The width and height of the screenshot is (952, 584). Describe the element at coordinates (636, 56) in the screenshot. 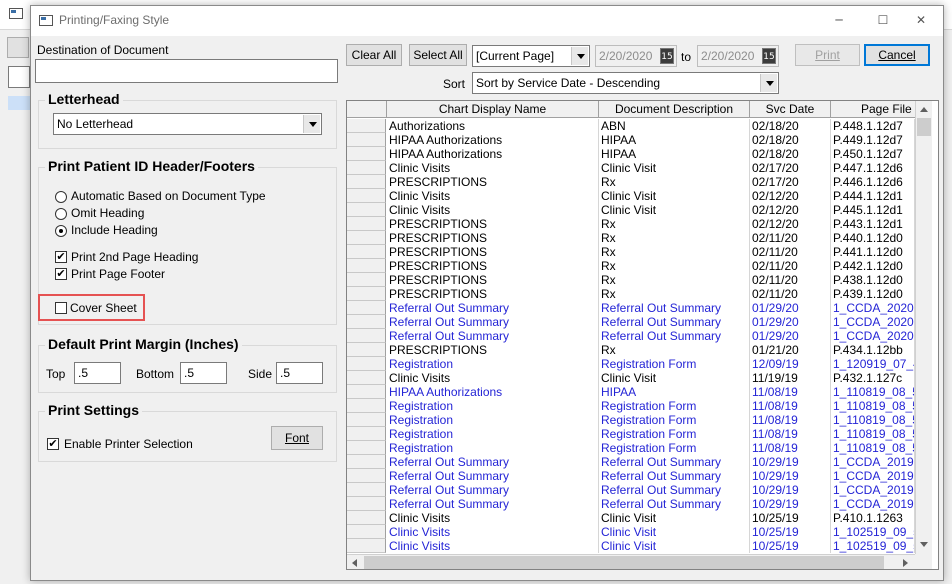

I see `date-from-input: 2/20/2020 15` at that location.